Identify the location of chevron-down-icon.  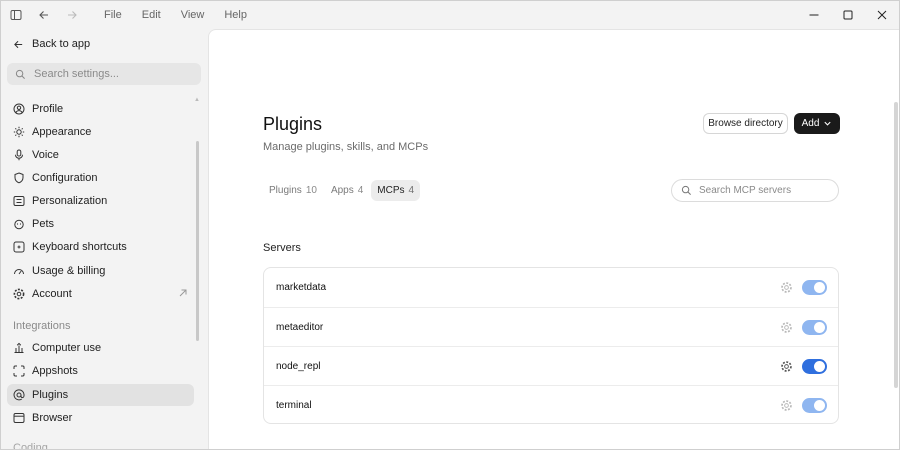
(827, 123).